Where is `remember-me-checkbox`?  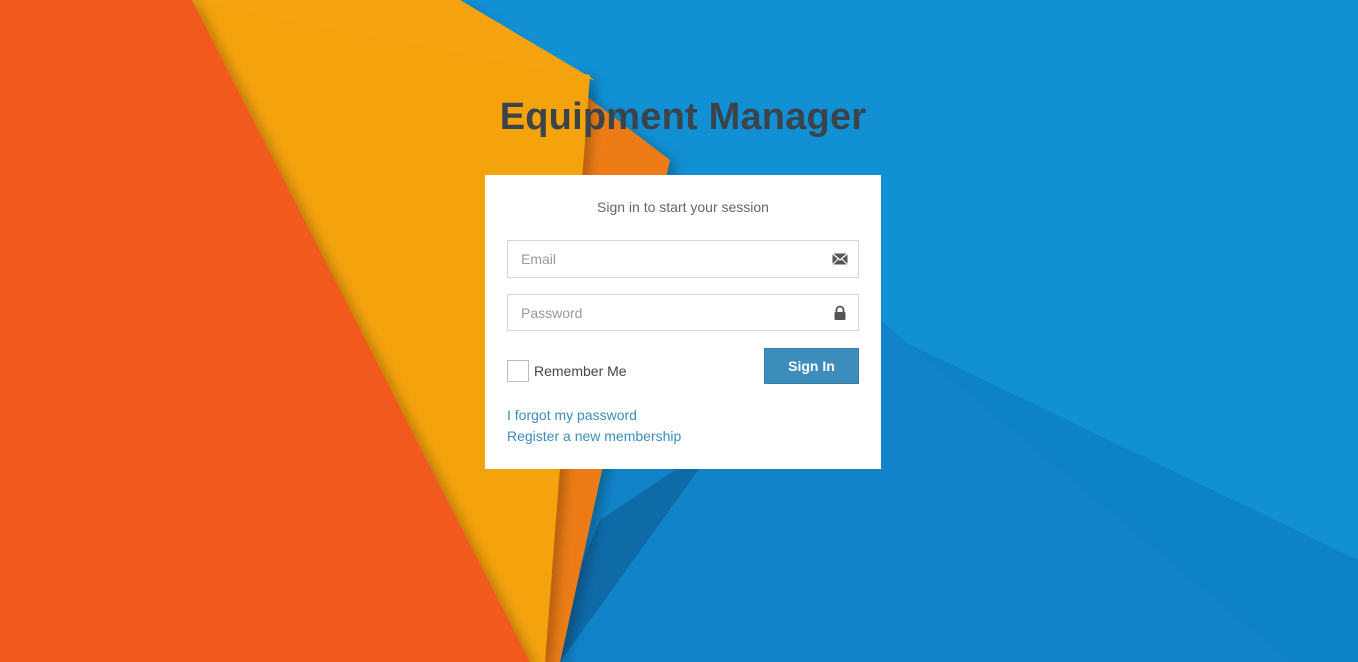
remember-me-checkbox is located at coordinates (518, 371).